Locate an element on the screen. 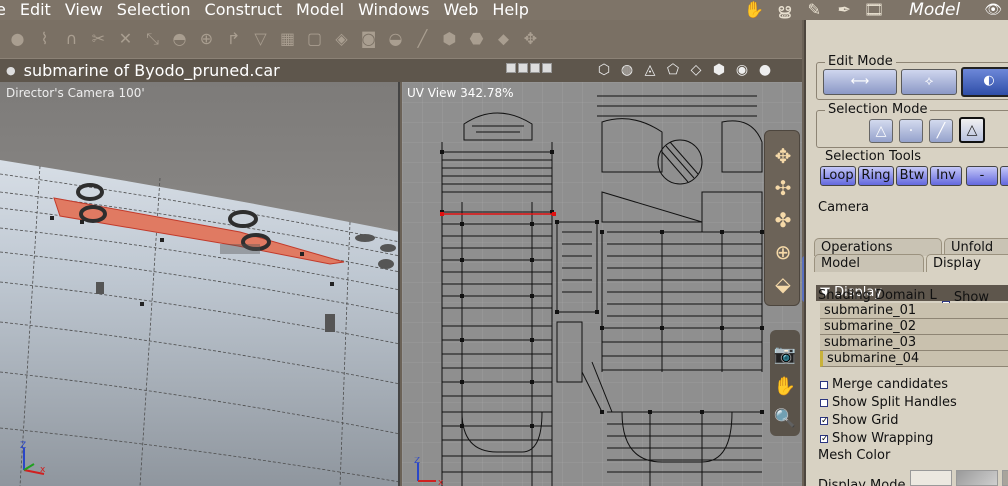  uv-view-zoom-label: UV View 342.78% is located at coordinates (460, 93).